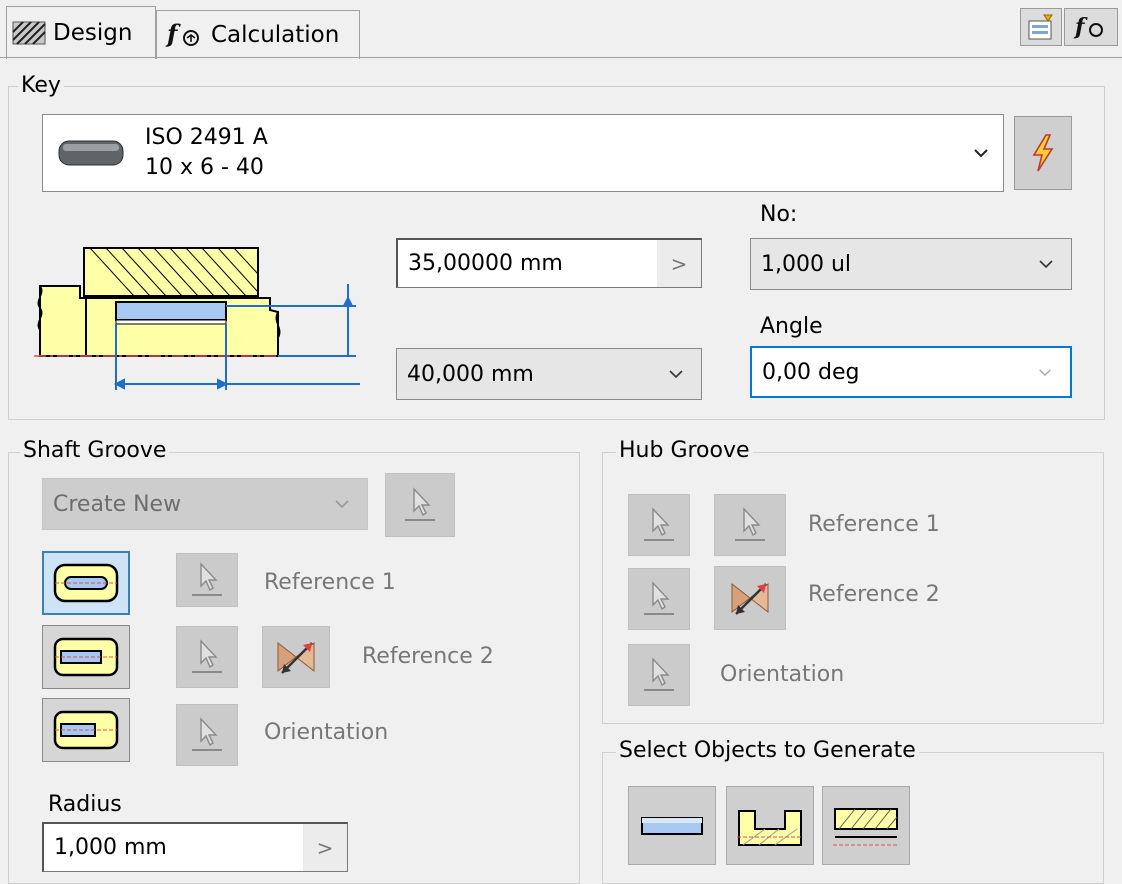 This screenshot has width=1122, height=884. Describe the element at coordinates (561, 29) in the screenshot. I see `tab-strip: Design f Calculation f` at that location.